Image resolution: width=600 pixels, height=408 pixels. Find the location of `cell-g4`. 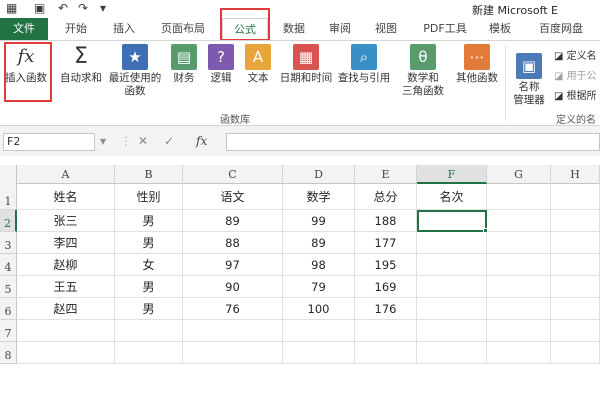

cell-g4 is located at coordinates (519, 265).